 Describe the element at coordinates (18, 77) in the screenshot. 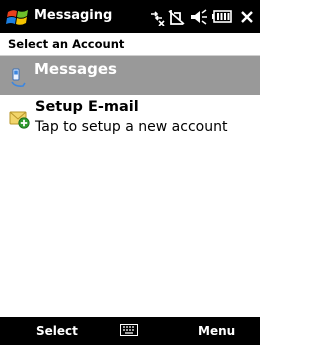

I see `sms-messages-icon` at that location.